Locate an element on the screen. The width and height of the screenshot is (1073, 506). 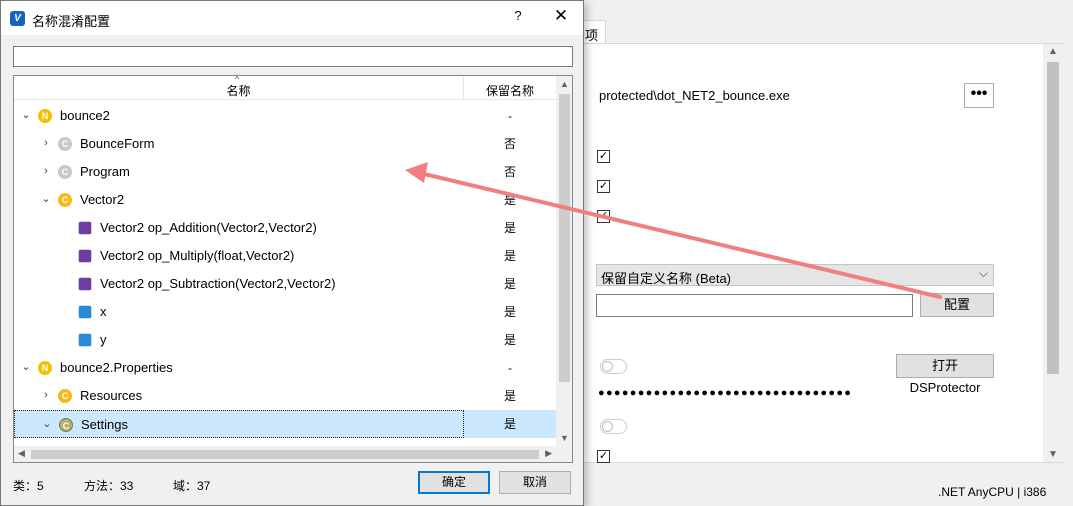
tree-row: x是 is located at coordinates (285, 312).